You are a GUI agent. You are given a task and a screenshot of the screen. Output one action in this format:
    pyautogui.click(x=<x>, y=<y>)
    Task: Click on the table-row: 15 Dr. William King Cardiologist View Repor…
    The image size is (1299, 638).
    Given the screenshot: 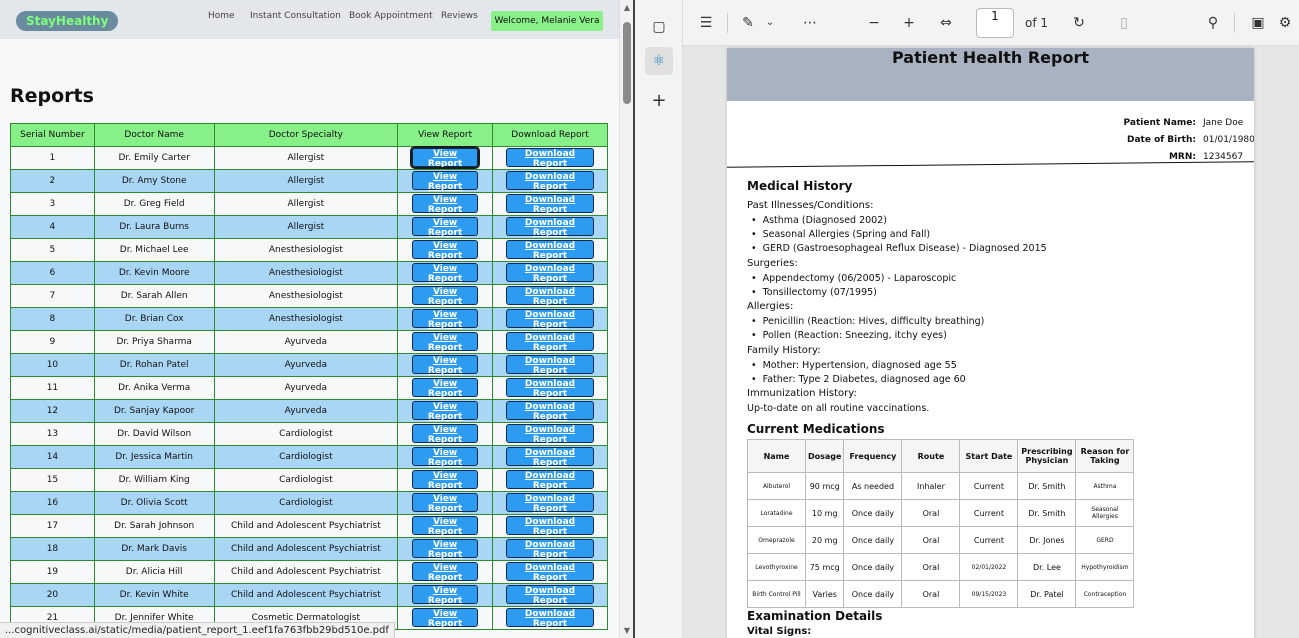 What is the action you would take?
    pyautogui.click(x=309, y=480)
    